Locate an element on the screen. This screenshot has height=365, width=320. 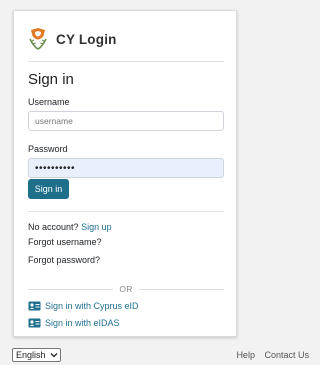
eidas-label: Sign in with eIDAS is located at coordinates (82, 323).